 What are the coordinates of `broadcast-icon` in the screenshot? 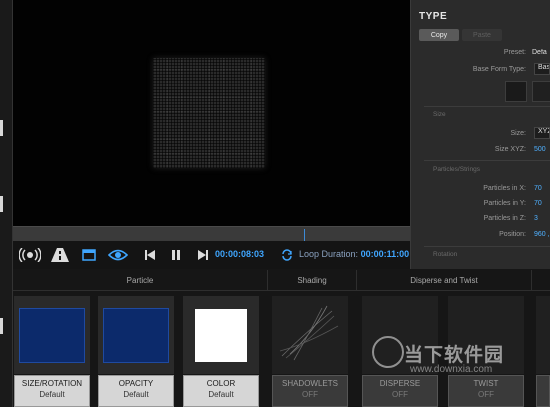 It's located at (30, 255).